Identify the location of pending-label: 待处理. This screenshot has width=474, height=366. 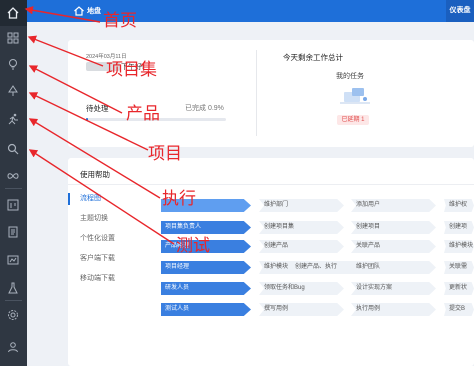
(97, 108).